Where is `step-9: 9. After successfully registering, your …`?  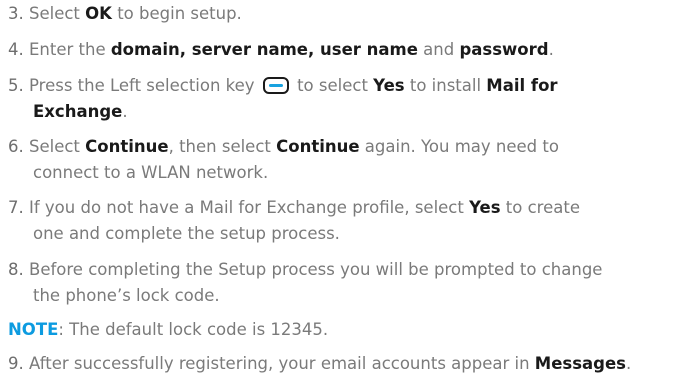
step-9: 9. After successfully registering, your … is located at coordinates (320, 363).